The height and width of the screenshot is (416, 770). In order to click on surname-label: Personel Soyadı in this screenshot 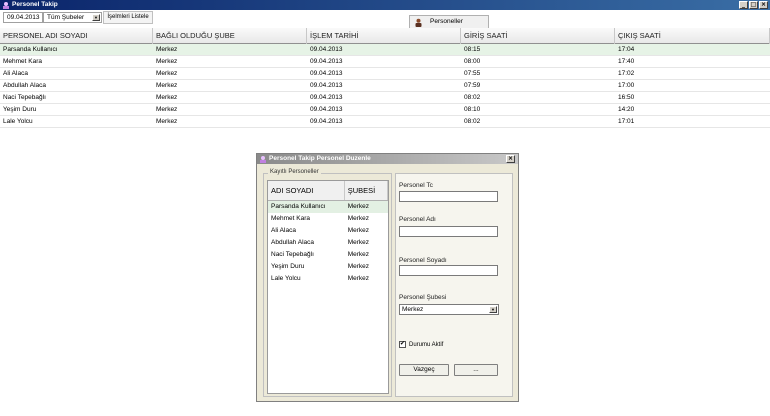, I will do `click(423, 260)`.